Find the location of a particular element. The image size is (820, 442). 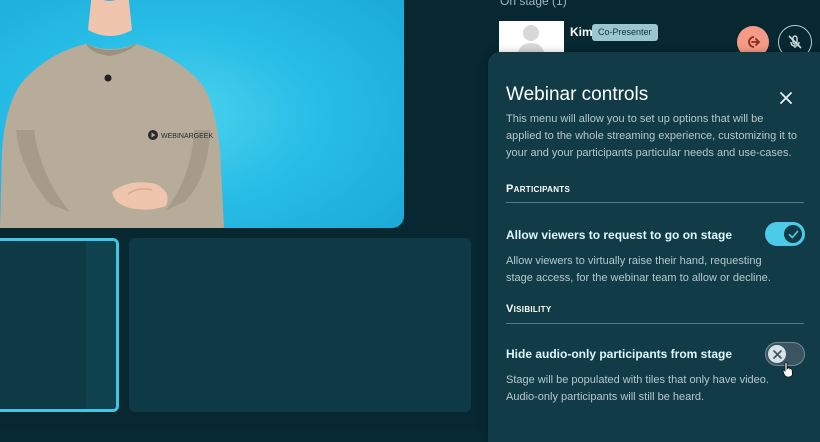

close-icon is located at coordinates (786, 98).